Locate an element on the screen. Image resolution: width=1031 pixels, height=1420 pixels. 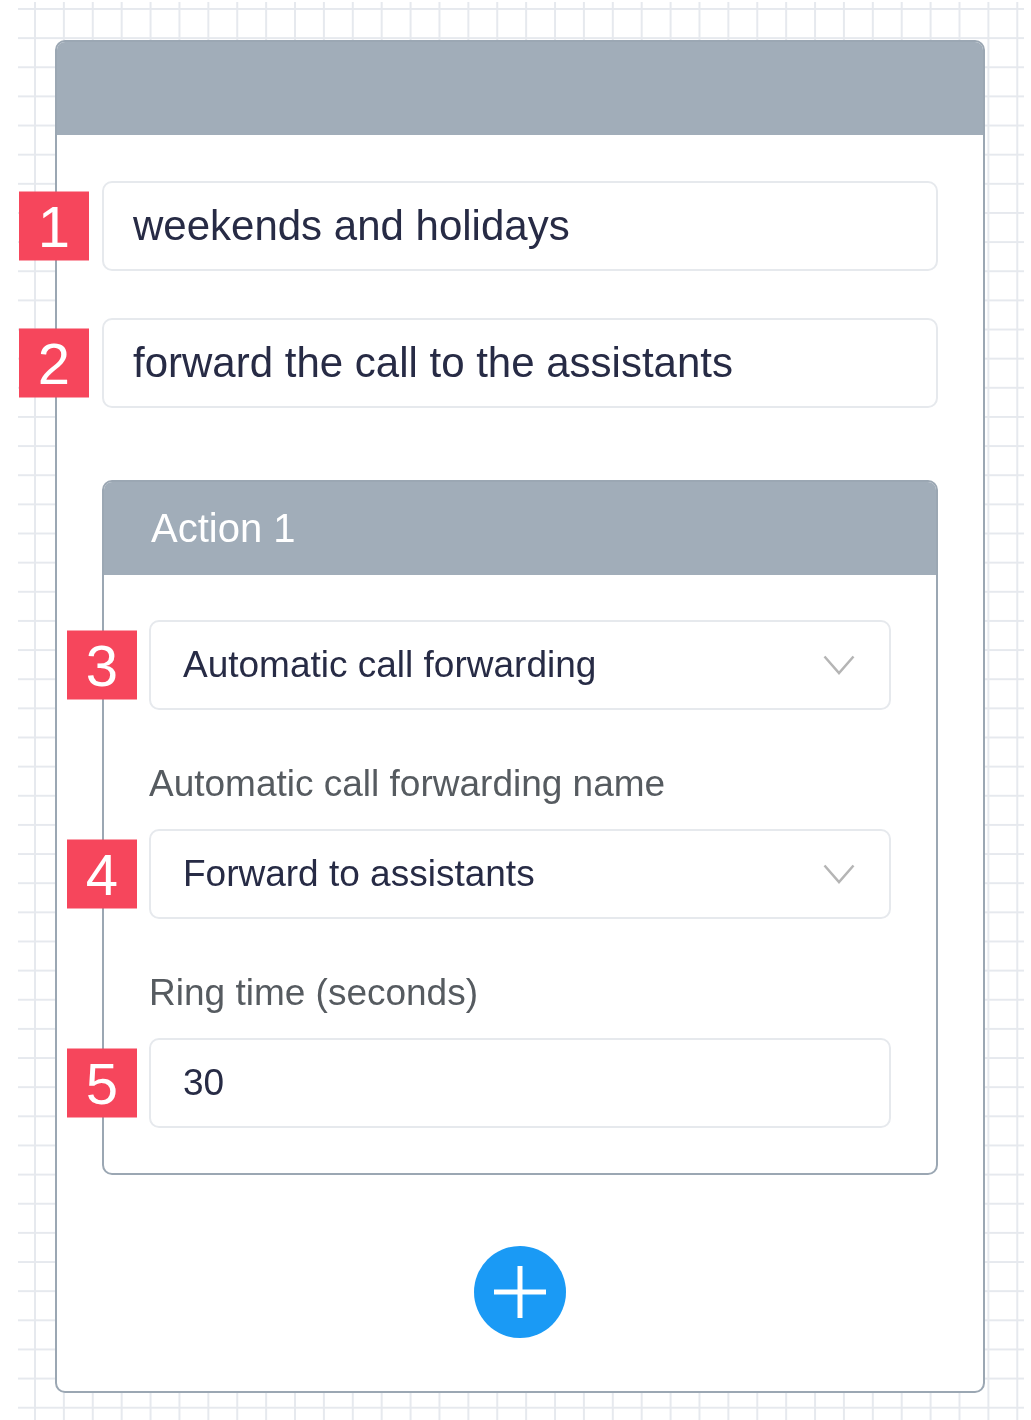
field-label: Automatic call forwarding name is located at coordinates (407, 784).